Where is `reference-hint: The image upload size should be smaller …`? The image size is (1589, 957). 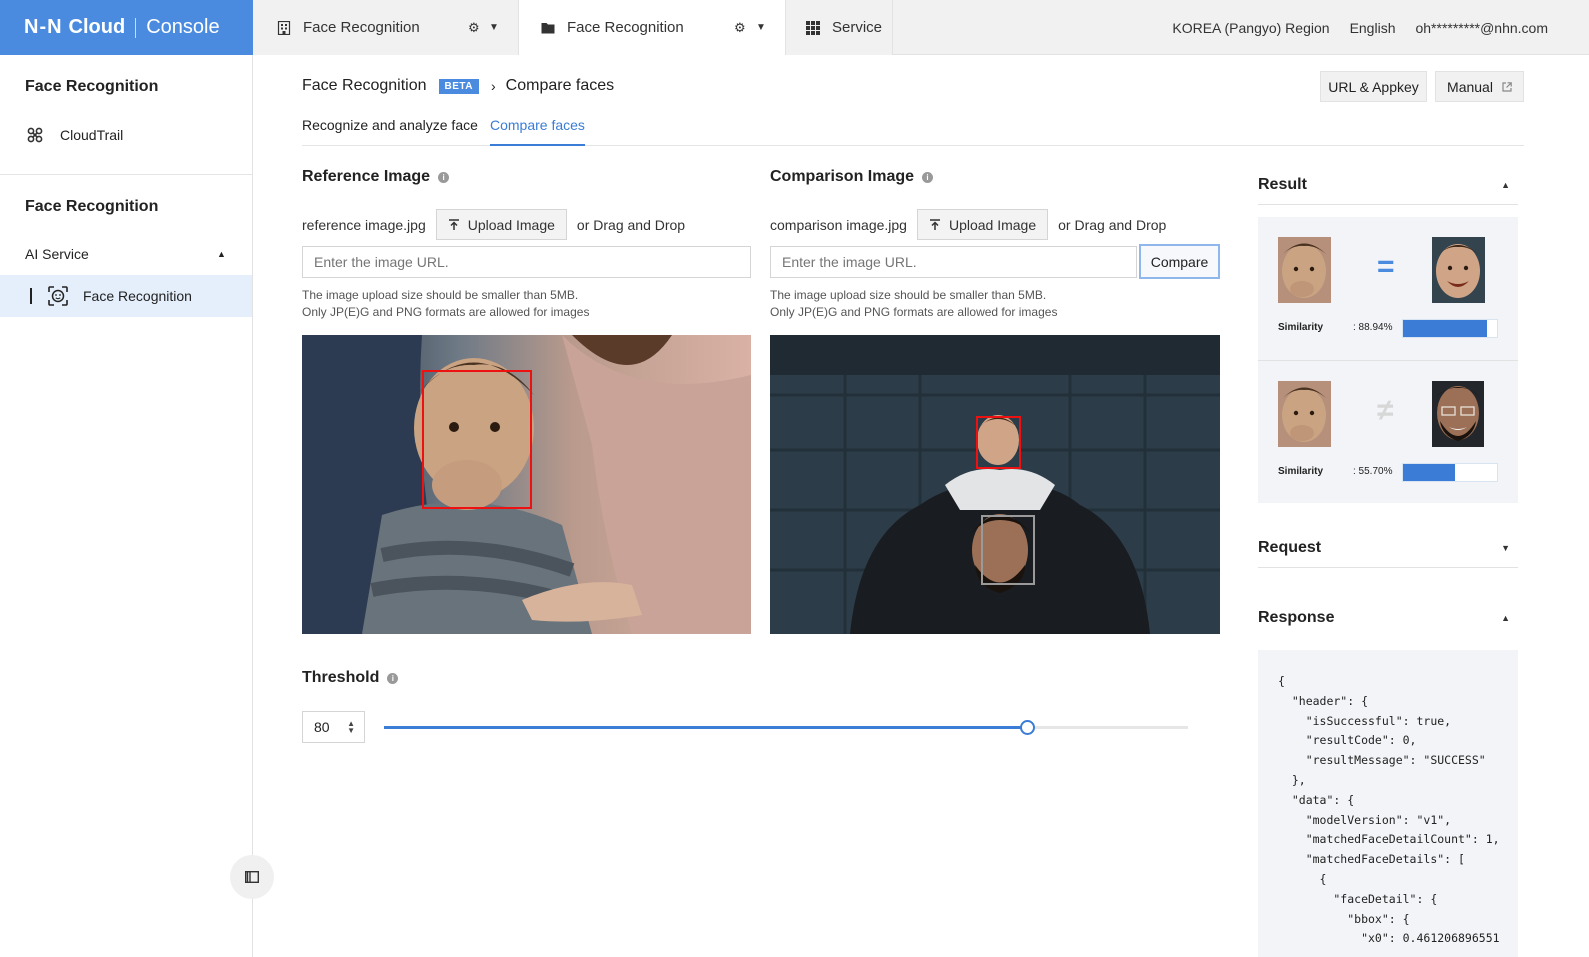 reference-hint: The image upload size should be smaller … is located at coordinates (445, 304).